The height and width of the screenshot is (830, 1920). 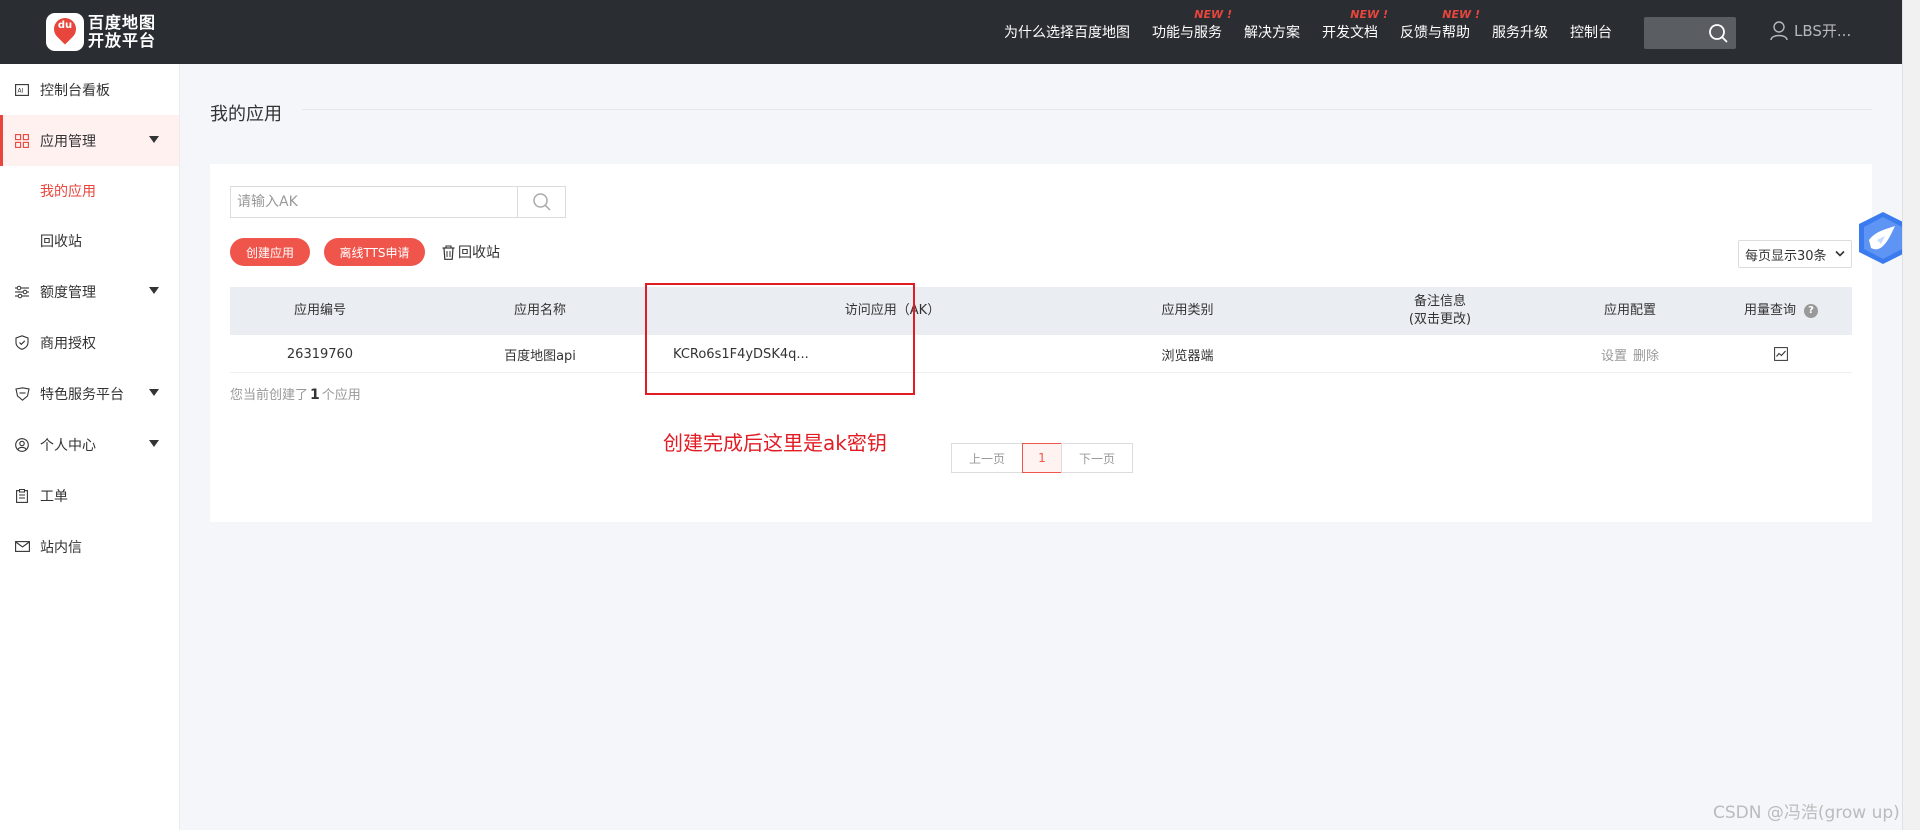 I want to click on sidebar-item-dashboard: AI 控制台看板, so click(x=89, y=89).